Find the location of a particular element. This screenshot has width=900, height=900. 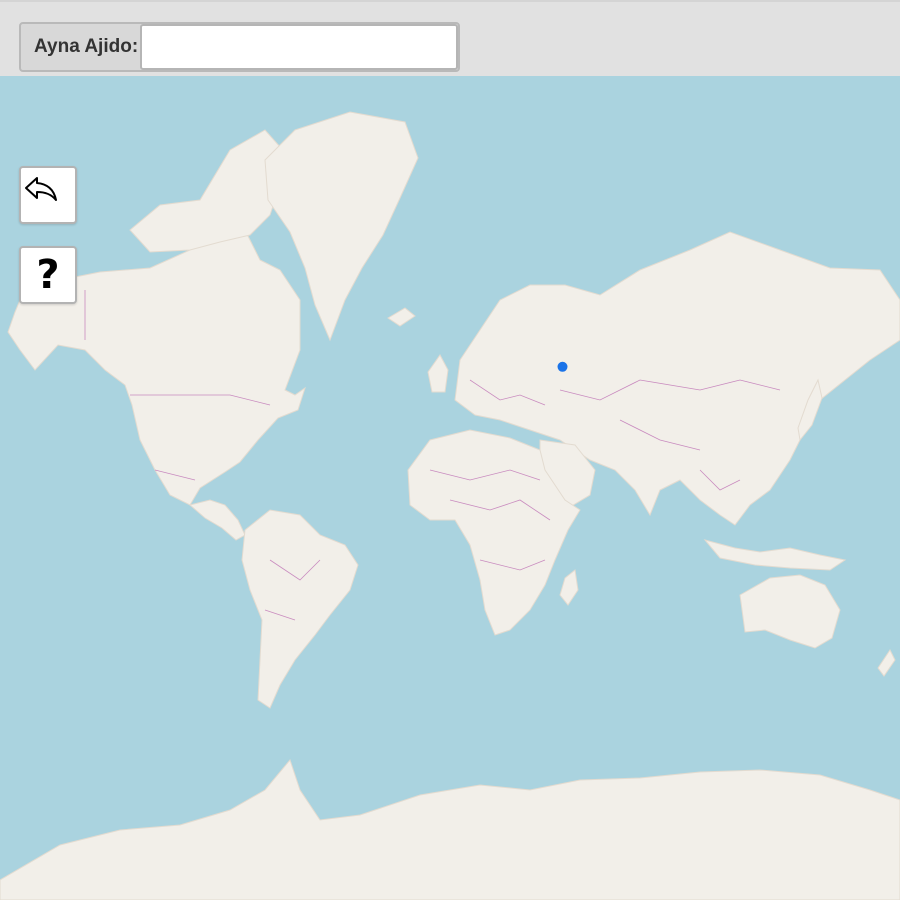

reply-arrow-icon is located at coordinates (41, 189).